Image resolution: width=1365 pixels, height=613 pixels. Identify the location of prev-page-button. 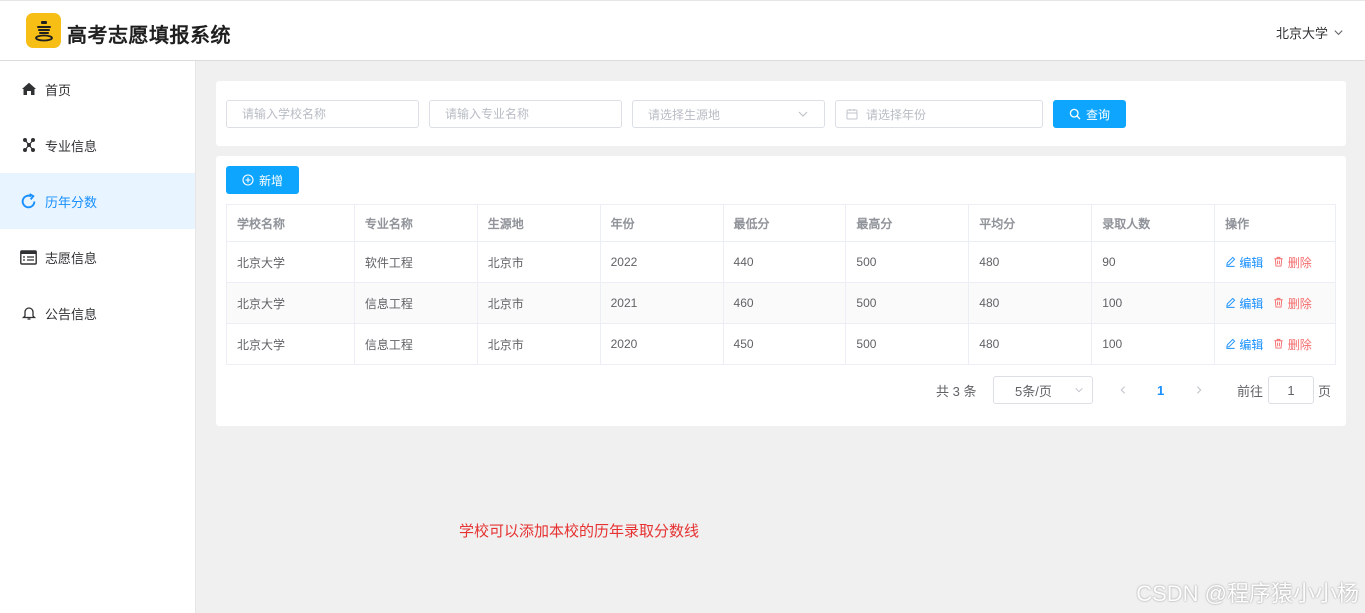
(1123, 390).